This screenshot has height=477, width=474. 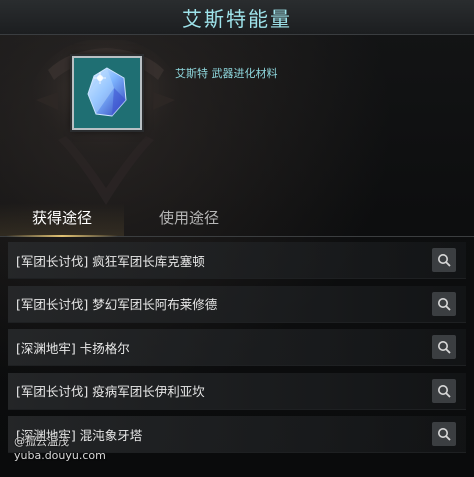 What do you see at coordinates (60, 455) in the screenshot?
I see `watermark-site: yuba.douyu.com` at bounding box center [60, 455].